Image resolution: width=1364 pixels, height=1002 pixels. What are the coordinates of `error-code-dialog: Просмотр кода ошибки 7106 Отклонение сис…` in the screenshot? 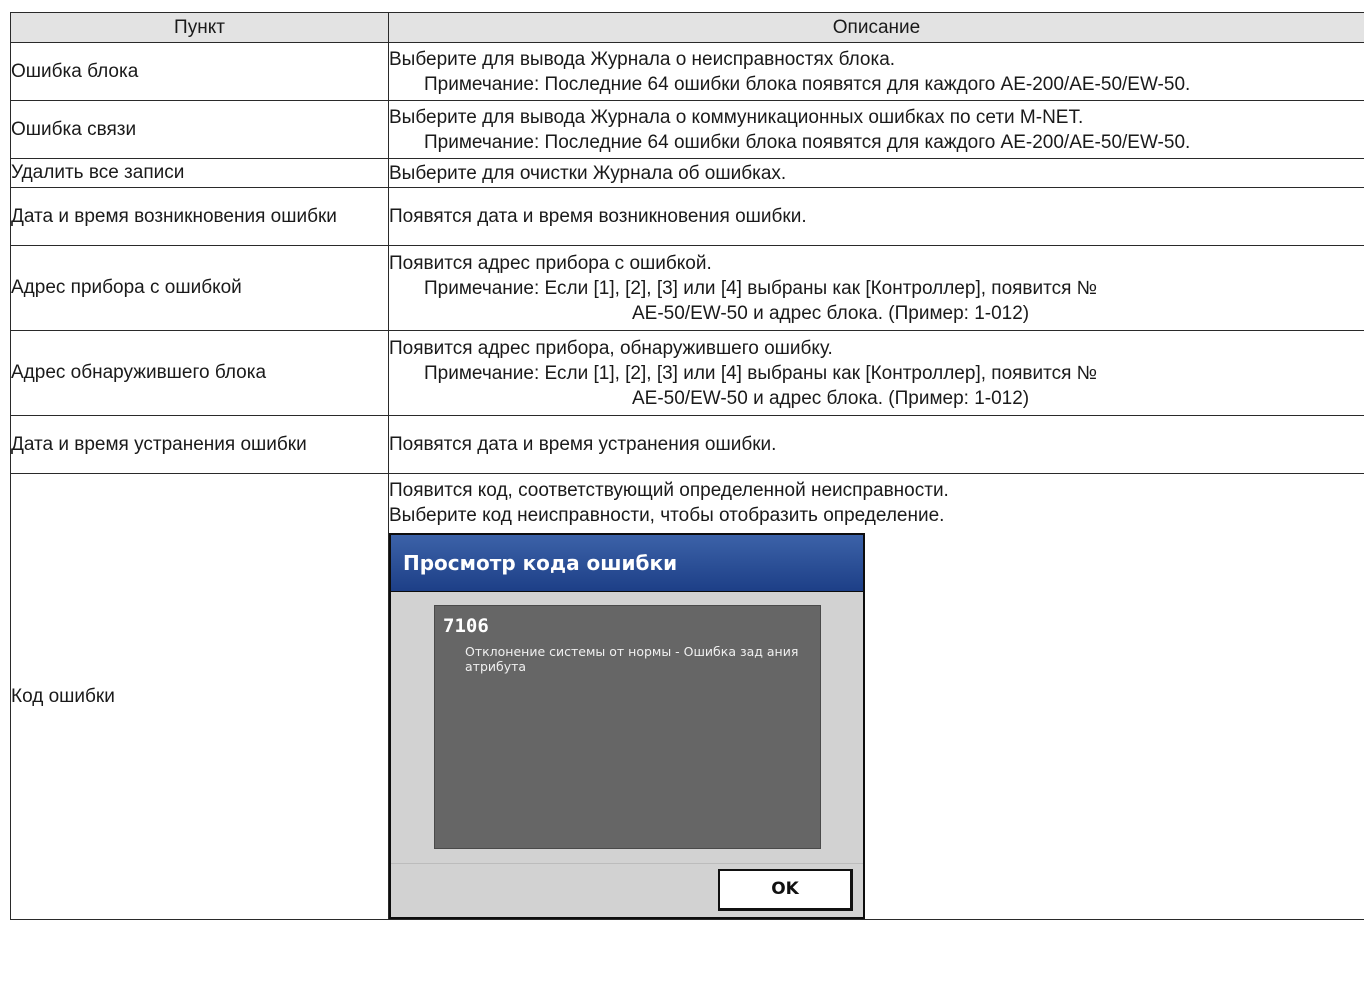 It's located at (627, 726).